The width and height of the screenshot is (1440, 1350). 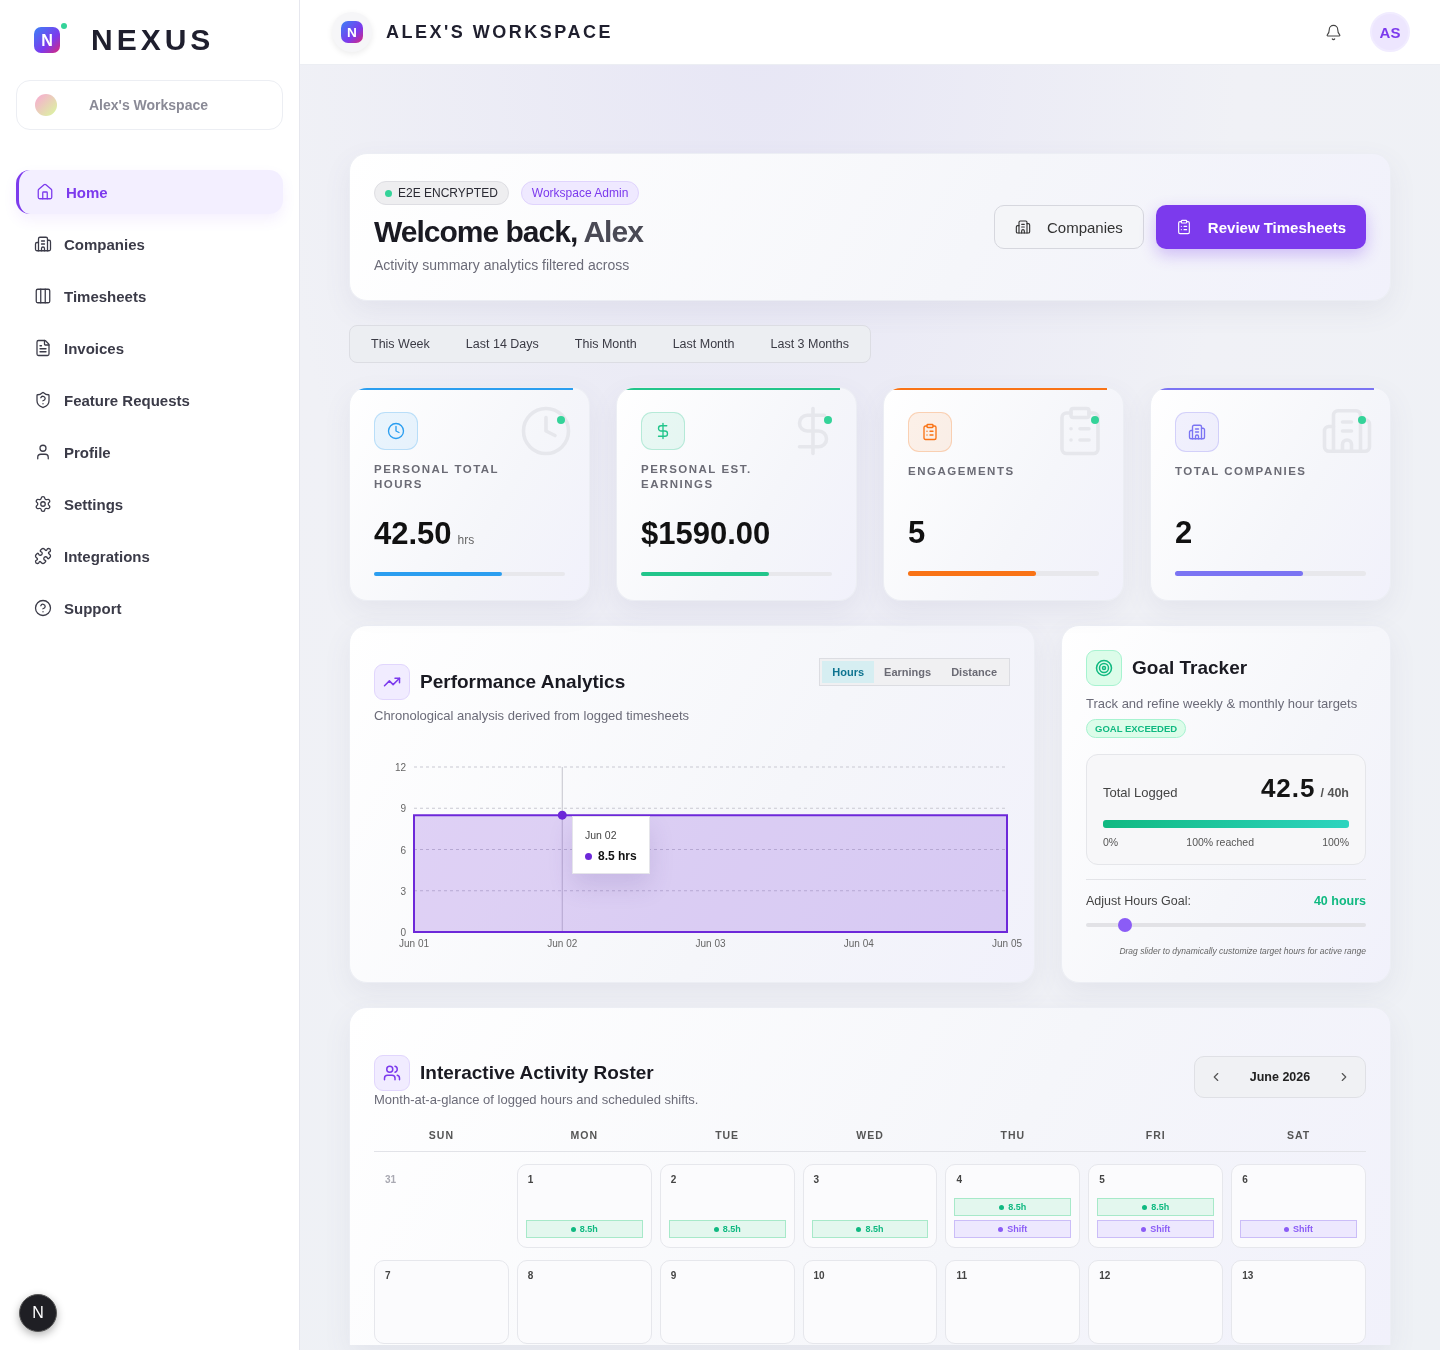 I want to click on companies-button: Companies, so click(x=1069, y=227).